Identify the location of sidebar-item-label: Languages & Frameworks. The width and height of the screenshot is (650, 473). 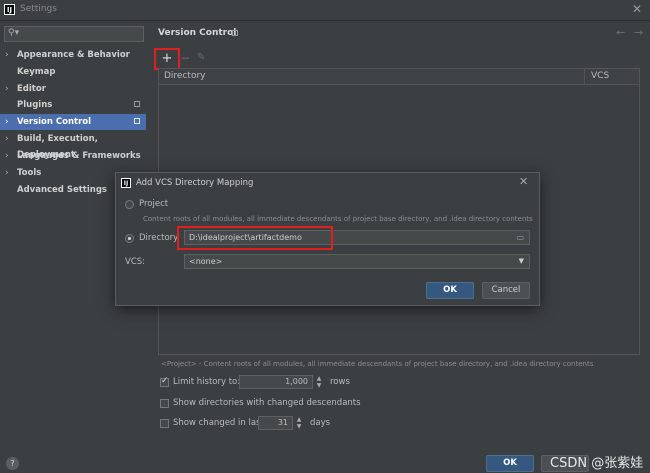
(79, 156).